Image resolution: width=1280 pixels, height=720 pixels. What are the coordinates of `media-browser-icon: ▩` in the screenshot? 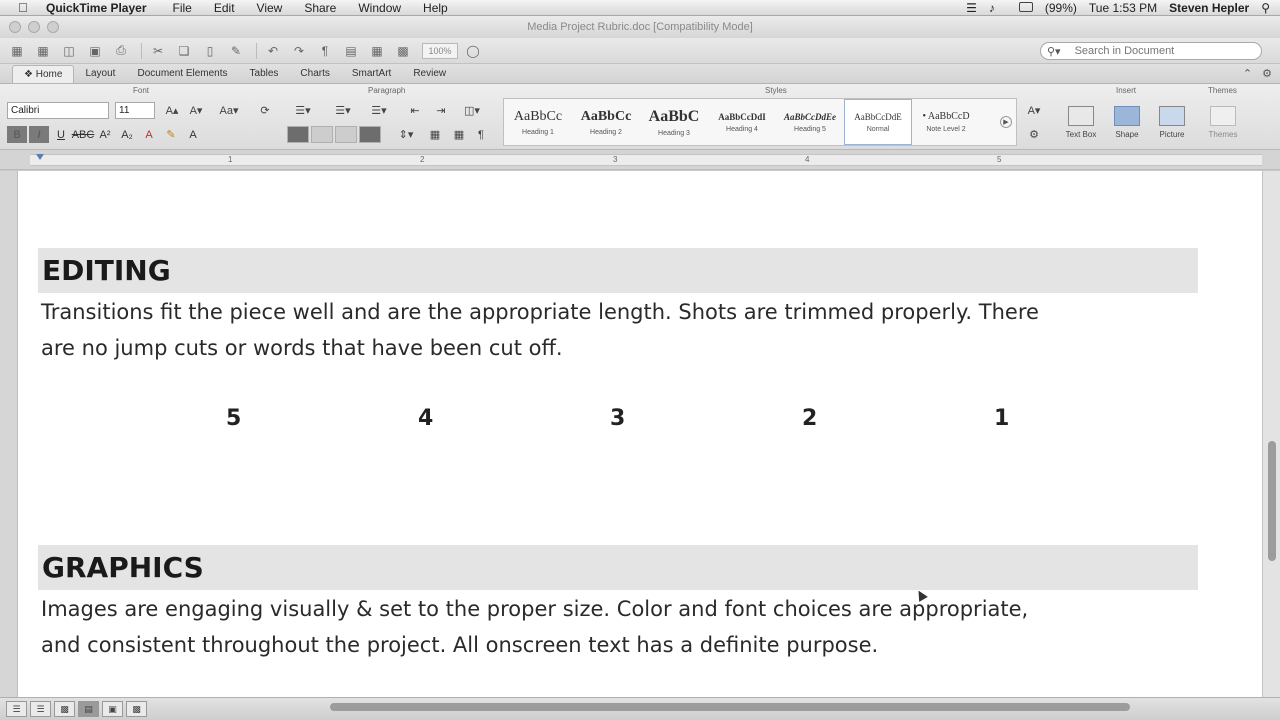 It's located at (403, 51).